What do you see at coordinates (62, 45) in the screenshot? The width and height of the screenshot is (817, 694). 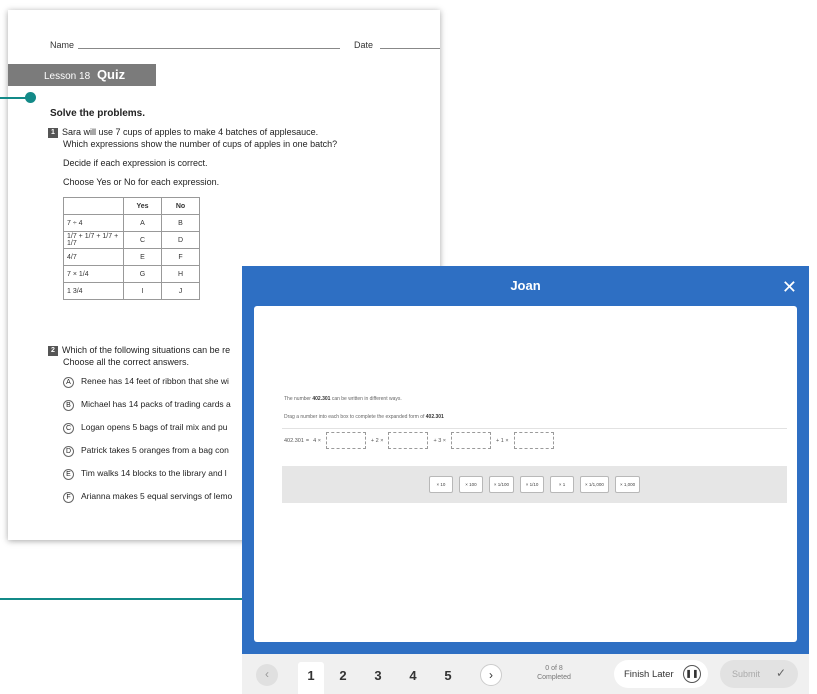 I see `name-label: Name` at bounding box center [62, 45].